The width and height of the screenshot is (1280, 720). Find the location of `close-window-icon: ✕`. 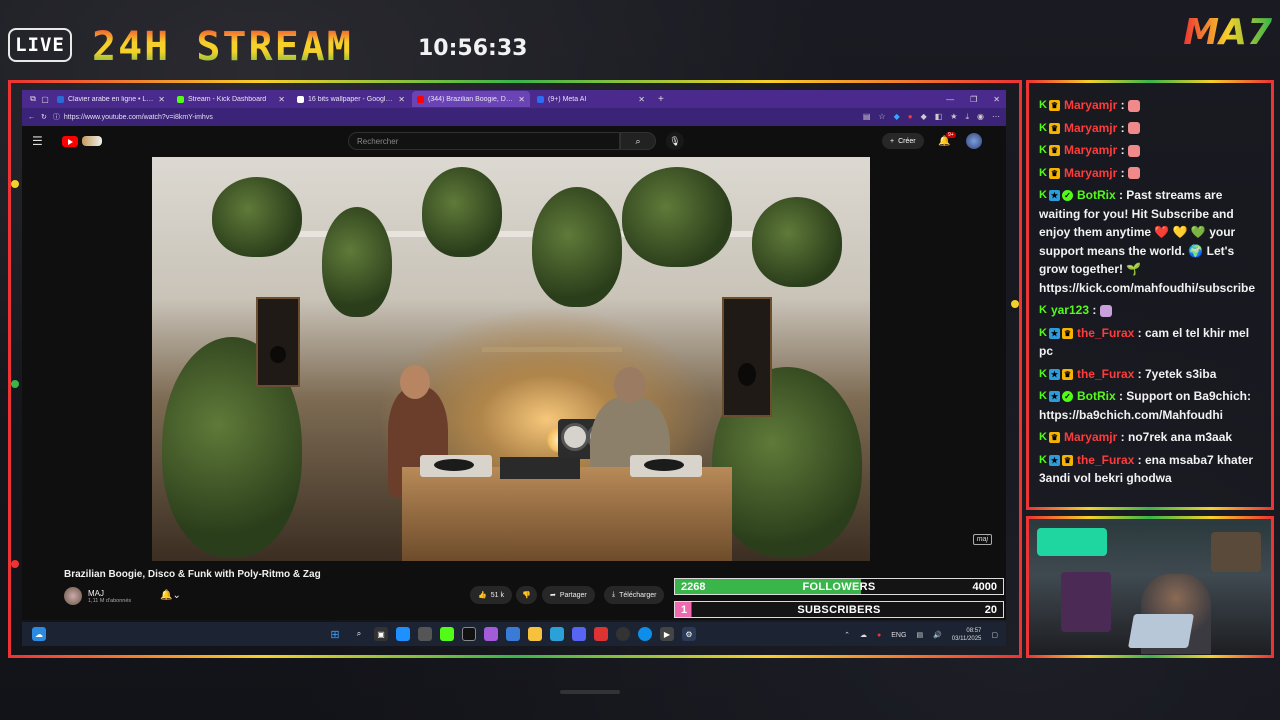

close-window-icon: ✕ is located at coordinates (996, 99).